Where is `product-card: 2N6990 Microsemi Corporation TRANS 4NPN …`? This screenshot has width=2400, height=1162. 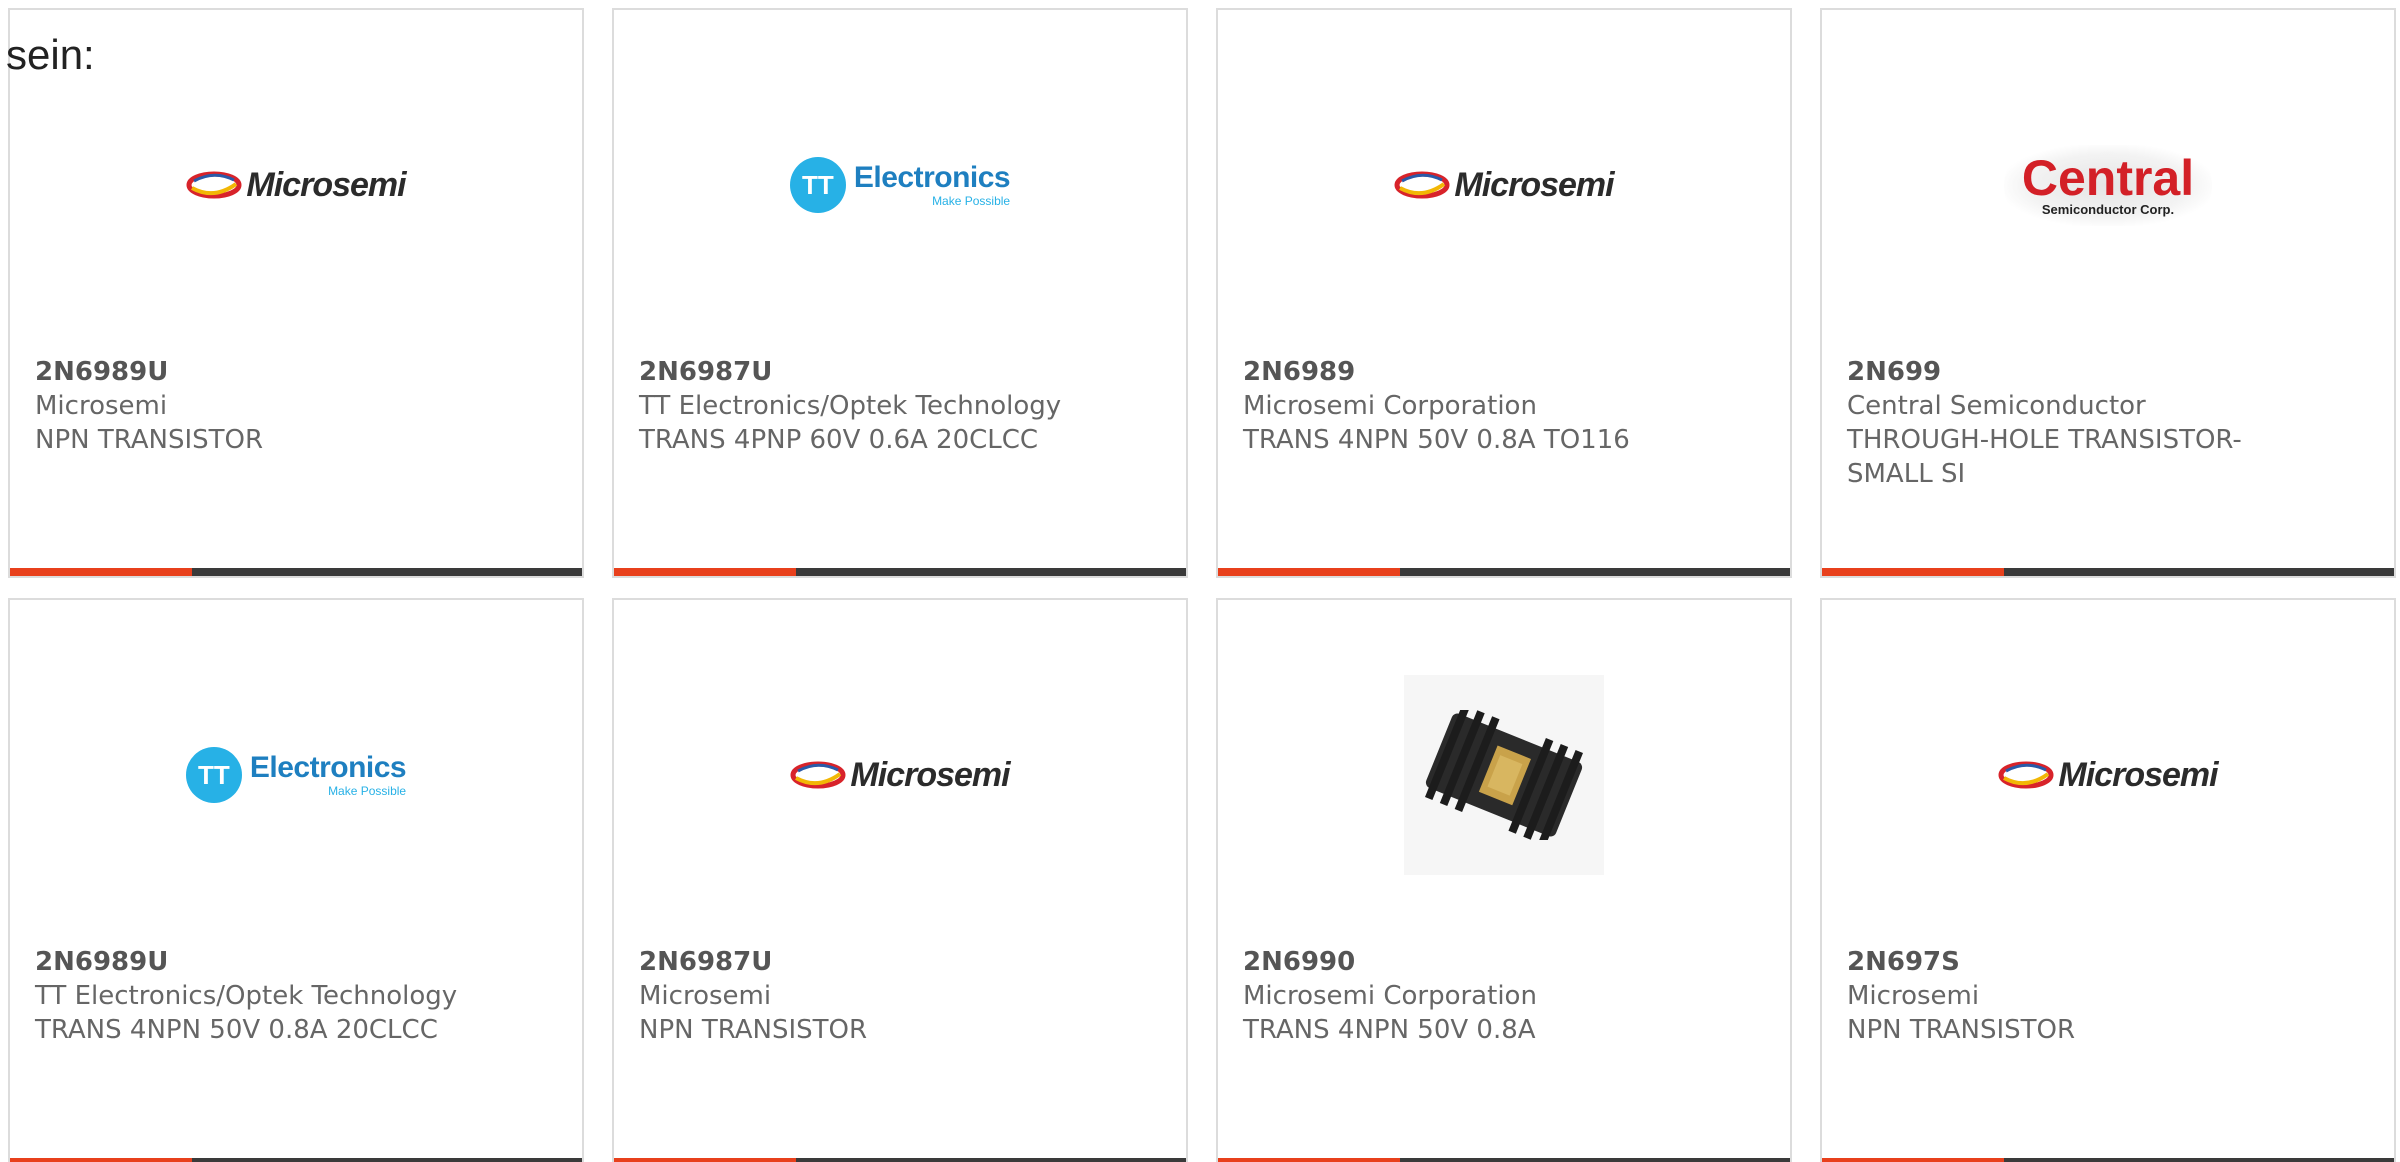
product-card: 2N6990 Microsemi Corporation TRANS 4NPN … is located at coordinates (1504, 880).